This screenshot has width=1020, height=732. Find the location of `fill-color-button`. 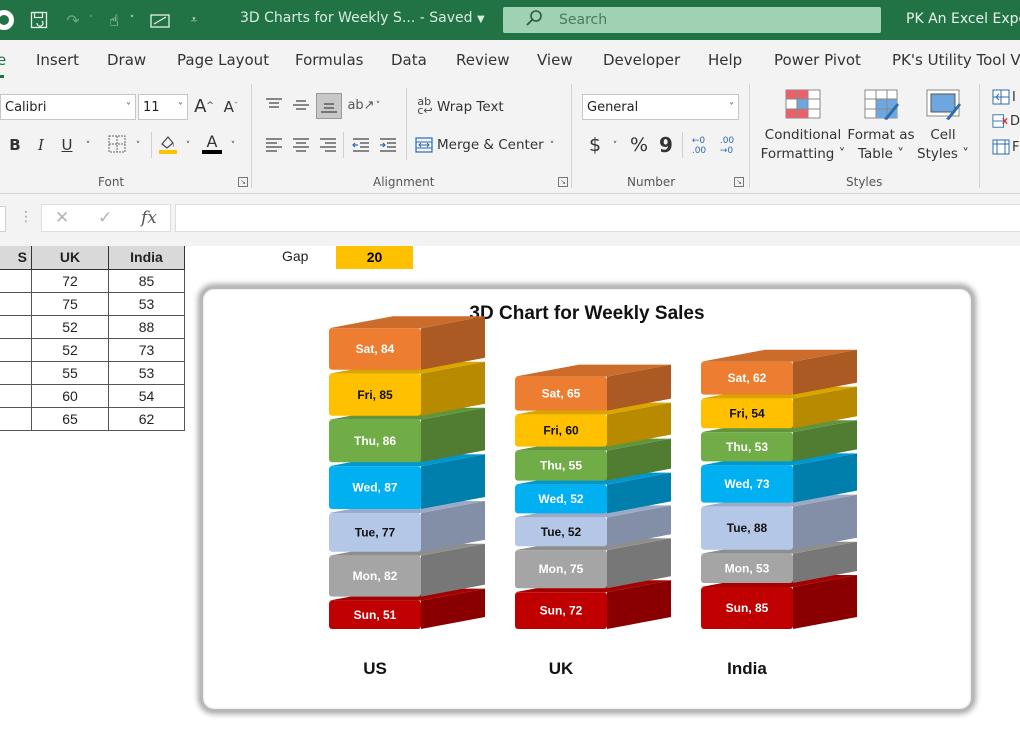

fill-color-button is located at coordinates (168, 144).